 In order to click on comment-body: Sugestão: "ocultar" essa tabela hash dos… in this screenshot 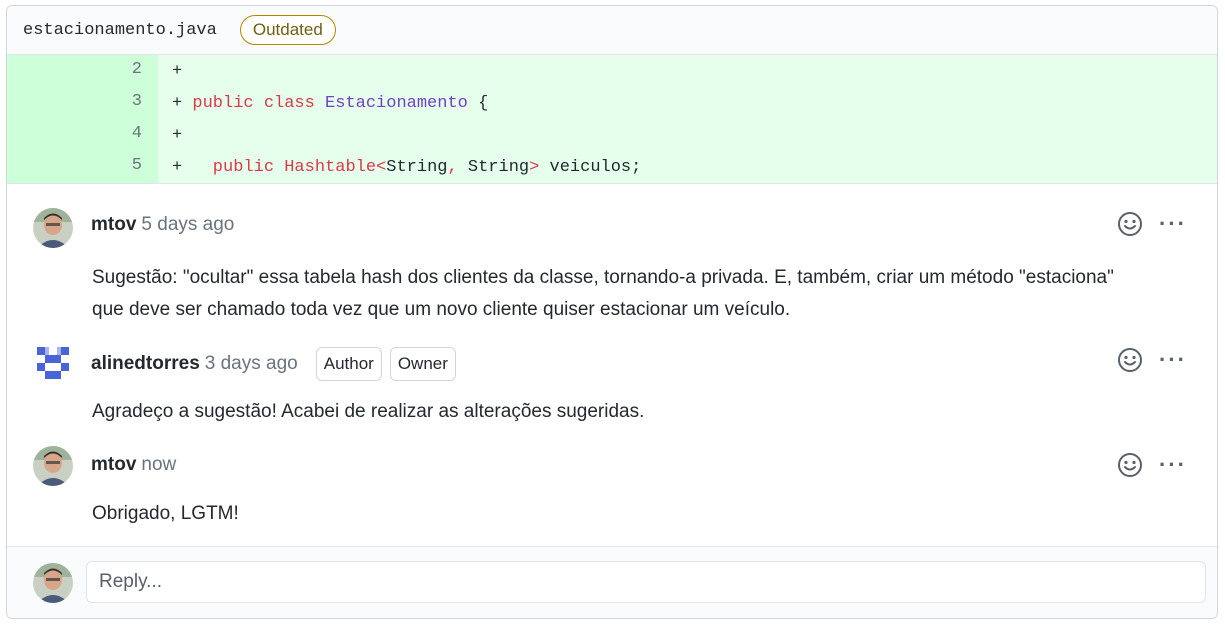, I will do `click(642, 294)`.